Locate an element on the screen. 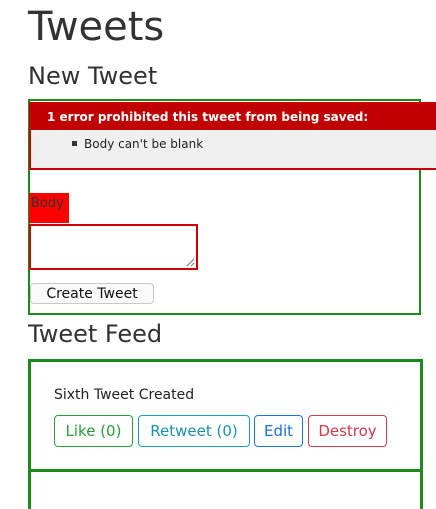  resize-handle-icon is located at coordinates (190, 262).